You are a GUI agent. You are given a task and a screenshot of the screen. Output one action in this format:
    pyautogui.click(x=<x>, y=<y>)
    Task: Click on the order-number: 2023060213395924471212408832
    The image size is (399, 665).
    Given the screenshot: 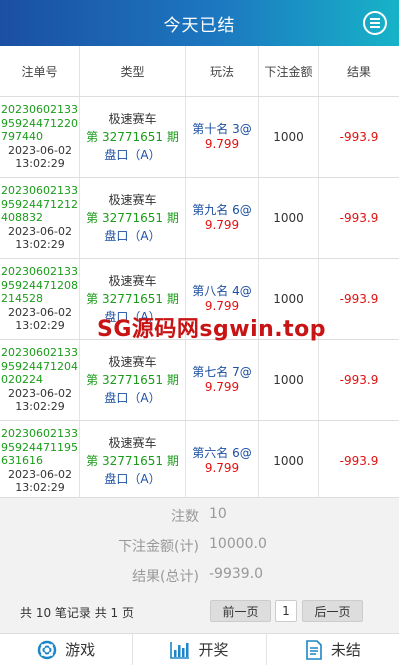 What is the action you would take?
    pyautogui.click(x=39, y=204)
    